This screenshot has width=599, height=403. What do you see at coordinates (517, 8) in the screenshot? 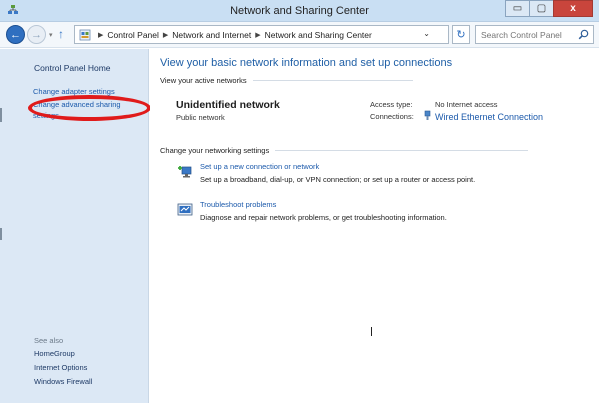
I see `minimize-button: ▭` at bounding box center [517, 8].